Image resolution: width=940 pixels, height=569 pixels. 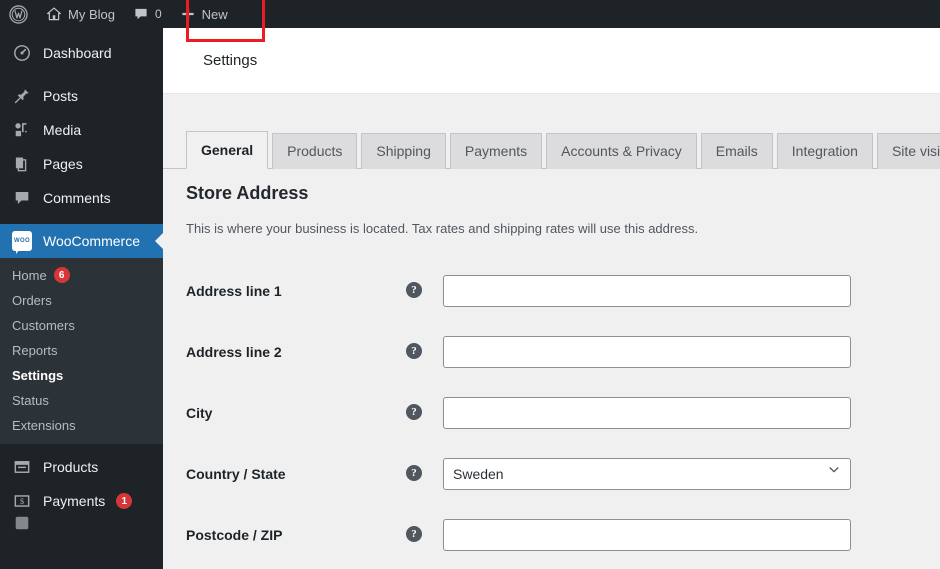 I want to click on wp-logo-menu, so click(x=18, y=14).